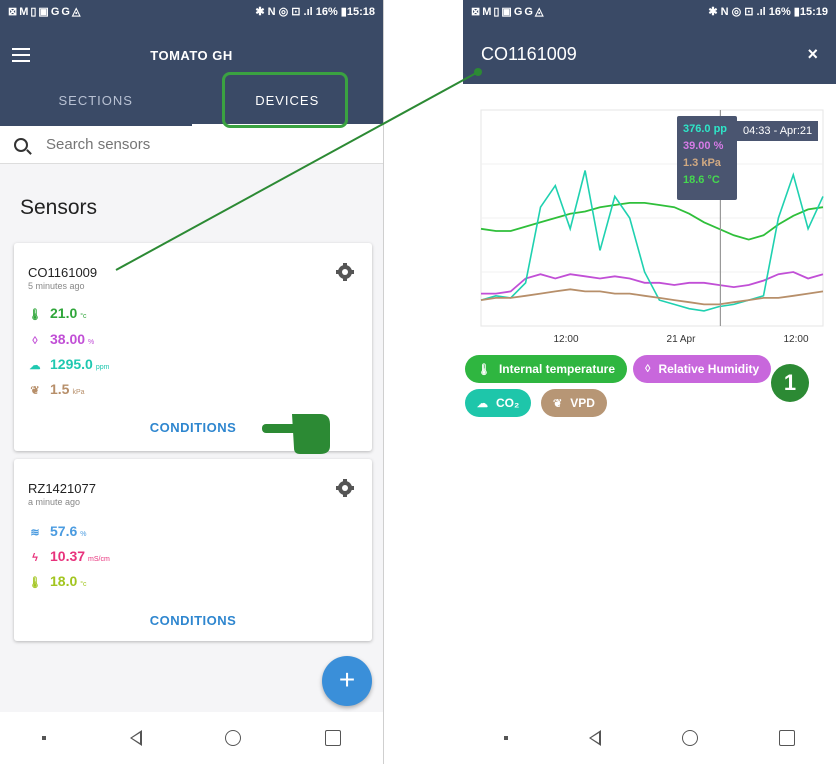 The height and width of the screenshot is (764, 836). Describe the element at coordinates (285, 100) in the screenshot. I see `devices-tab-highlight` at that location.